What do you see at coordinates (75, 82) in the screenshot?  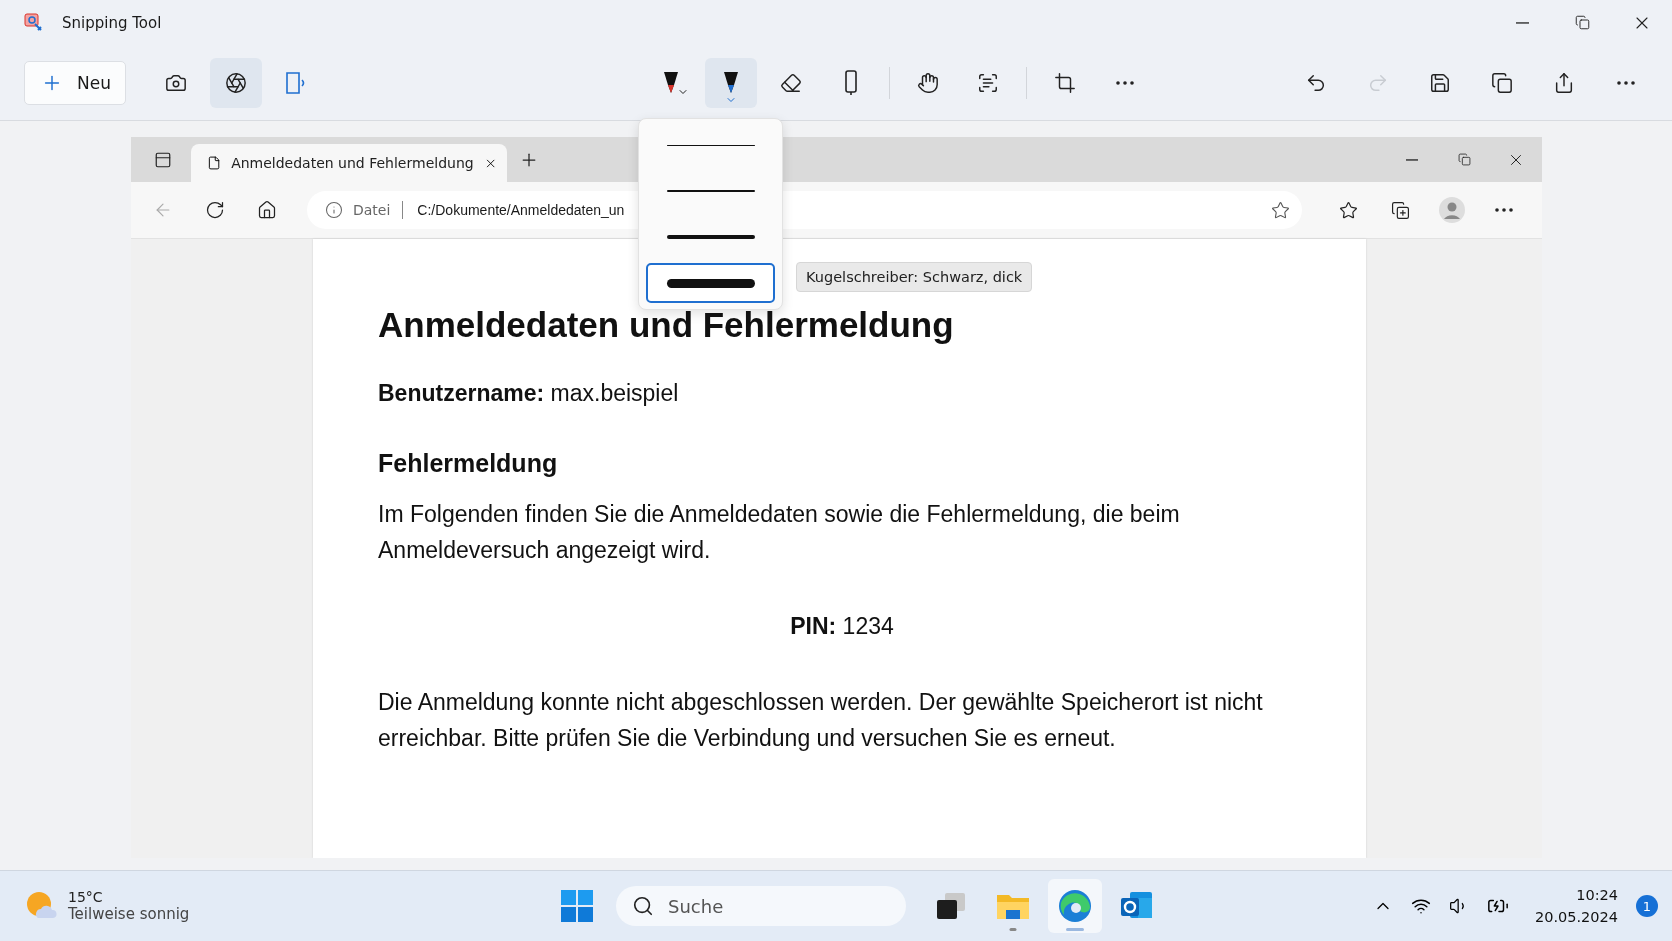 I see `new-button: Neu` at bounding box center [75, 82].